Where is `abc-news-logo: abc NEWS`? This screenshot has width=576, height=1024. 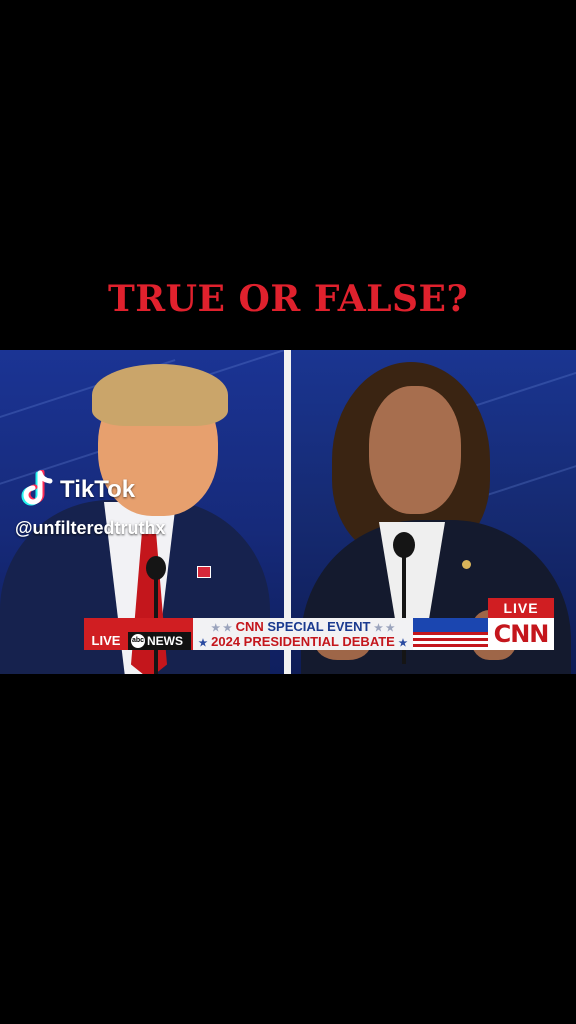 abc-news-logo: abc NEWS is located at coordinates (159, 641).